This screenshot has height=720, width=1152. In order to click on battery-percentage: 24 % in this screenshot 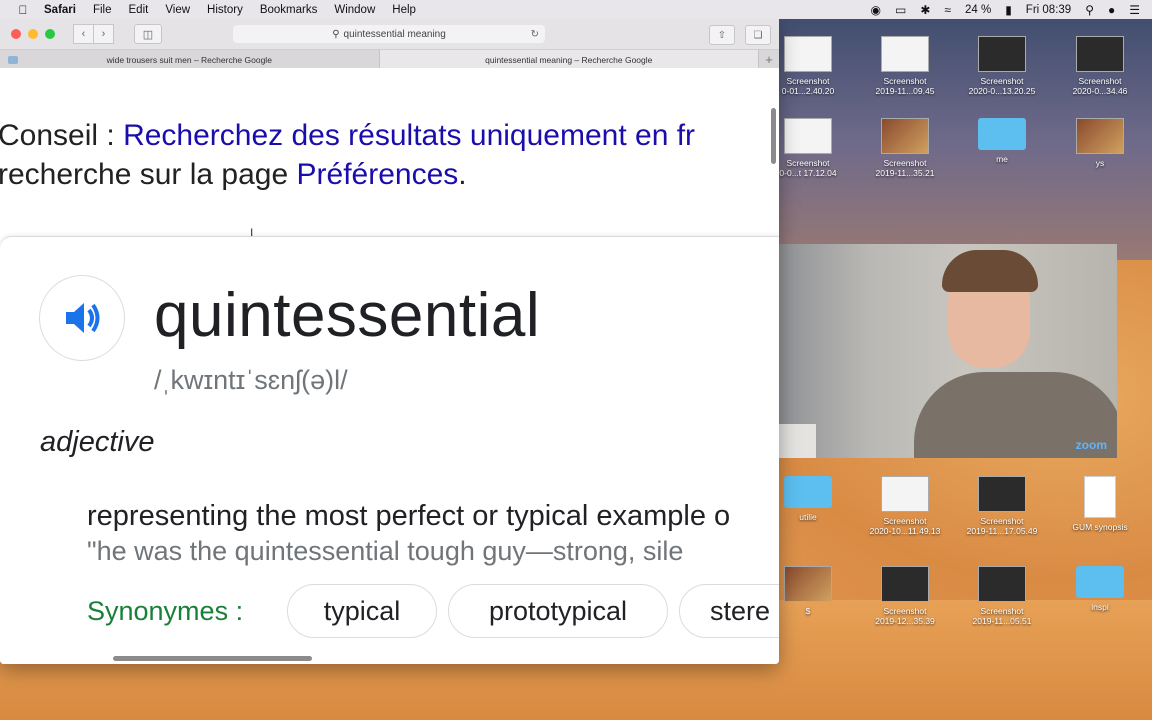, I will do `click(978, 10)`.